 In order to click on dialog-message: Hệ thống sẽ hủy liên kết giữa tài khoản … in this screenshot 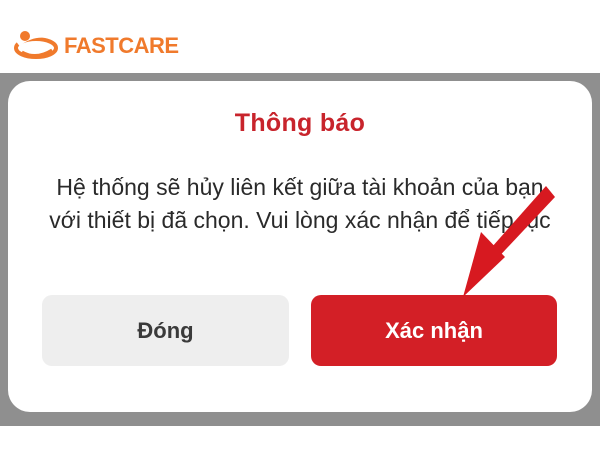, I will do `click(300, 203)`.